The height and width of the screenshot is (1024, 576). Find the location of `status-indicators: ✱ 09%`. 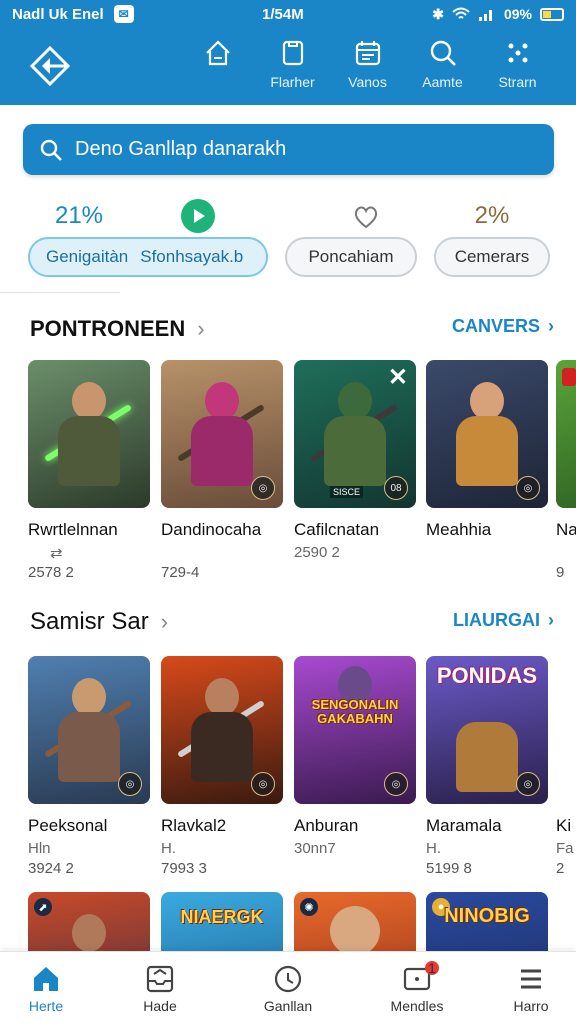

status-indicators: ✱ 09% is located at coordinates (498, 14).